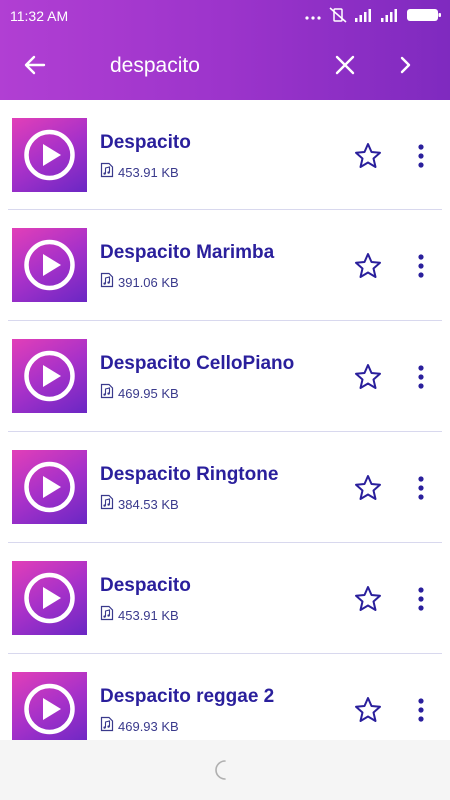  I want to click on song-size: 391.06 KB, so click(139, 282).